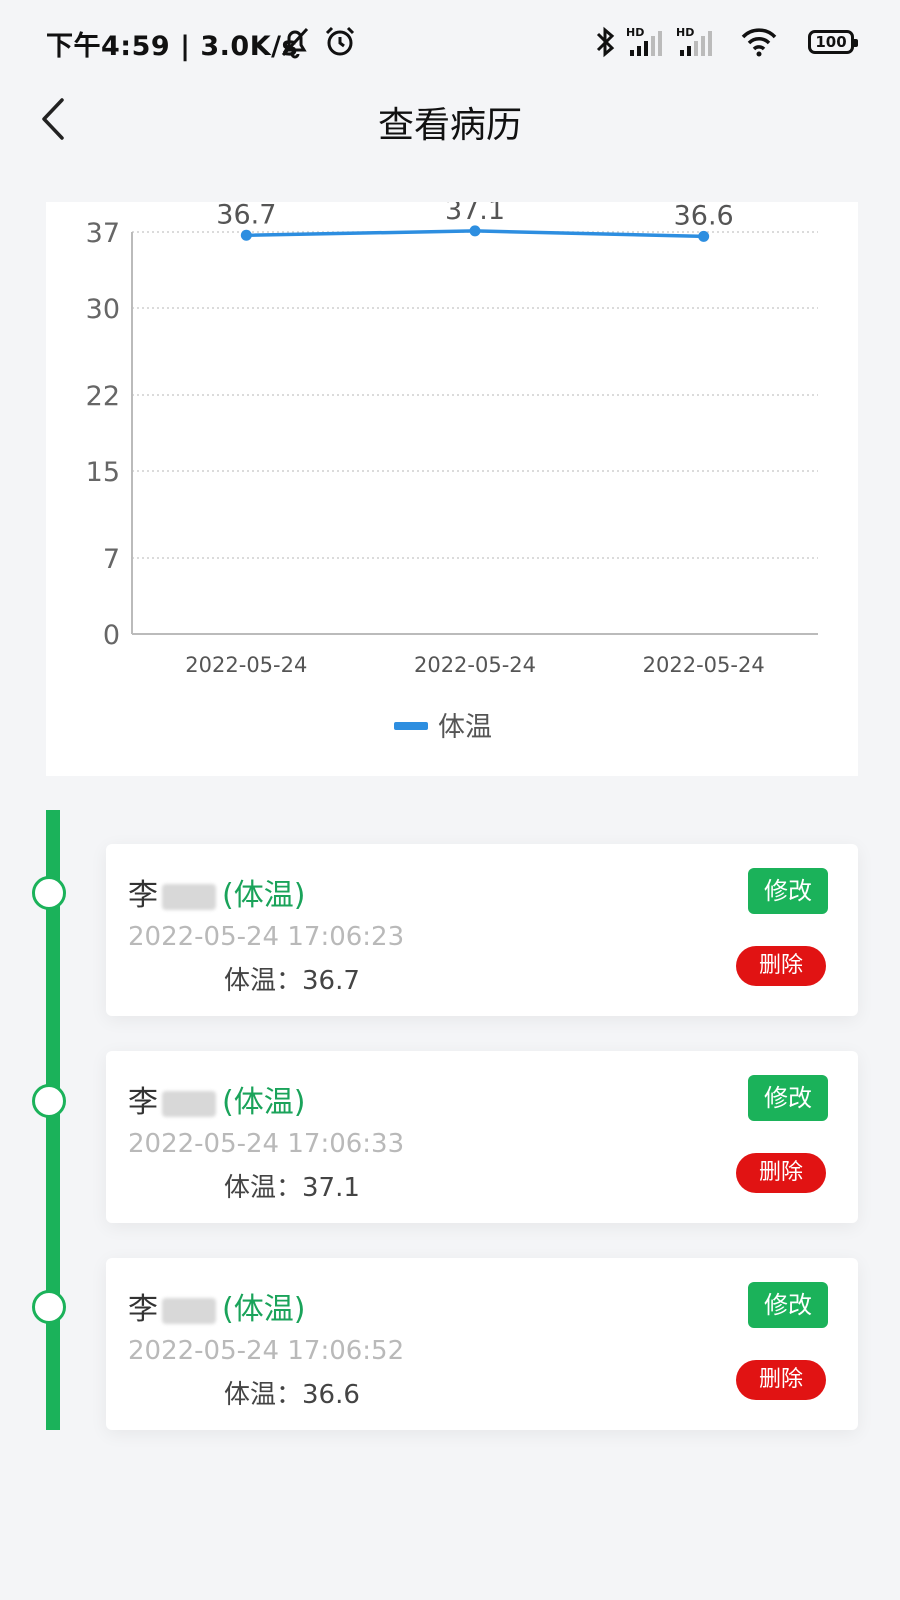 The width and height of the screenshot is (900, 1600). I want to click on bluetooth-icon, so click(605, 42).